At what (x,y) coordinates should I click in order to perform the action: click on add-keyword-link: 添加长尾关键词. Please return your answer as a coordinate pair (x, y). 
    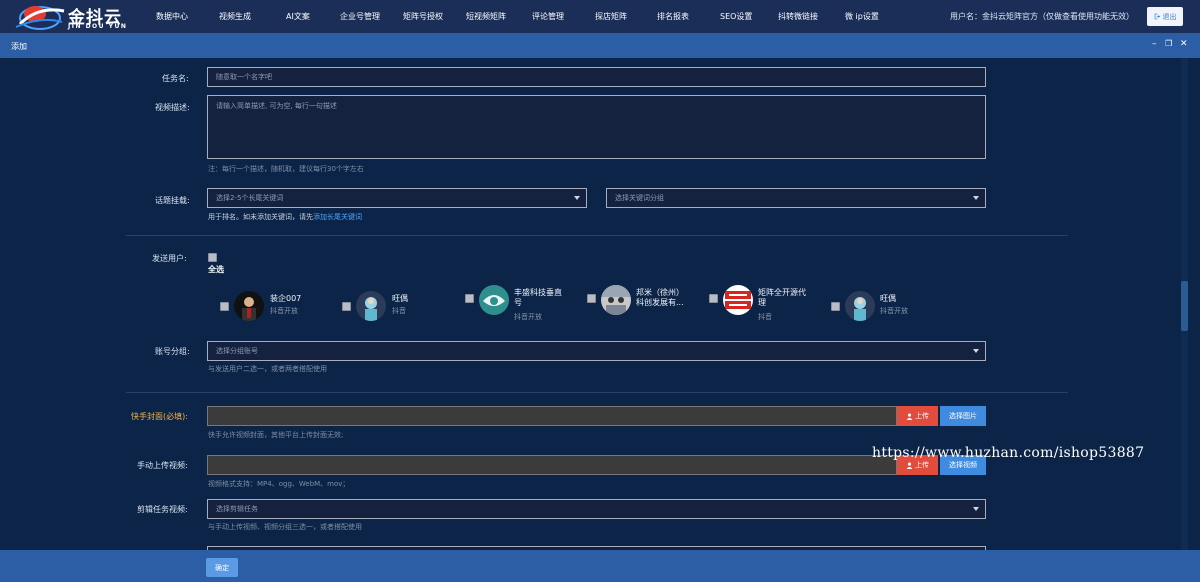
    Looking at the image, I should click on (337, 217).